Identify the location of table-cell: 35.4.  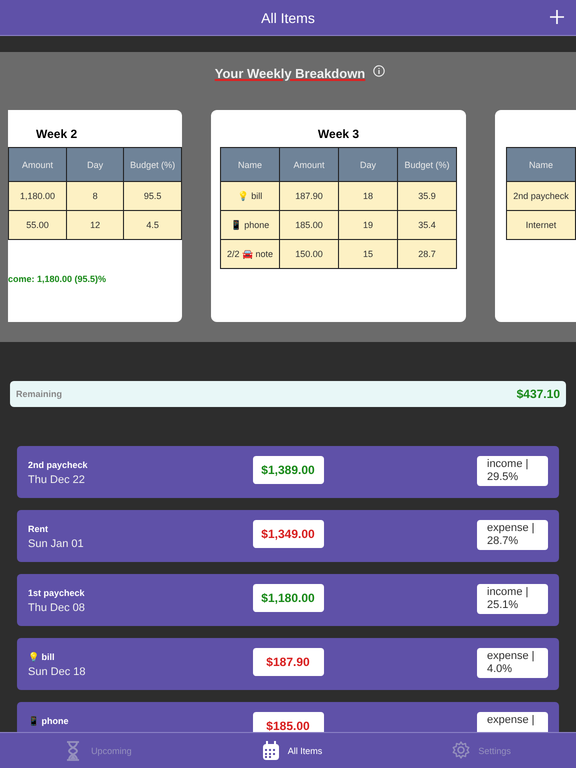
(427, 225).